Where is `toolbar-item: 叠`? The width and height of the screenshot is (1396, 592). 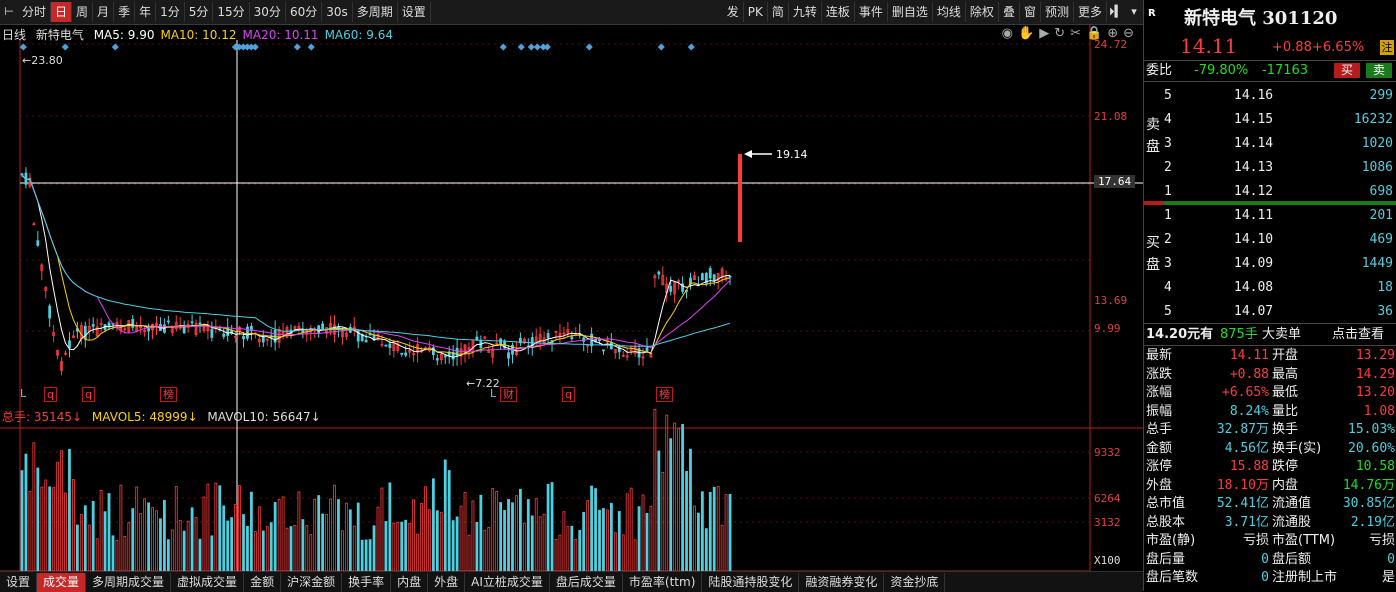 toolbar-item: 叠 is located at coordinates (1009, 12).